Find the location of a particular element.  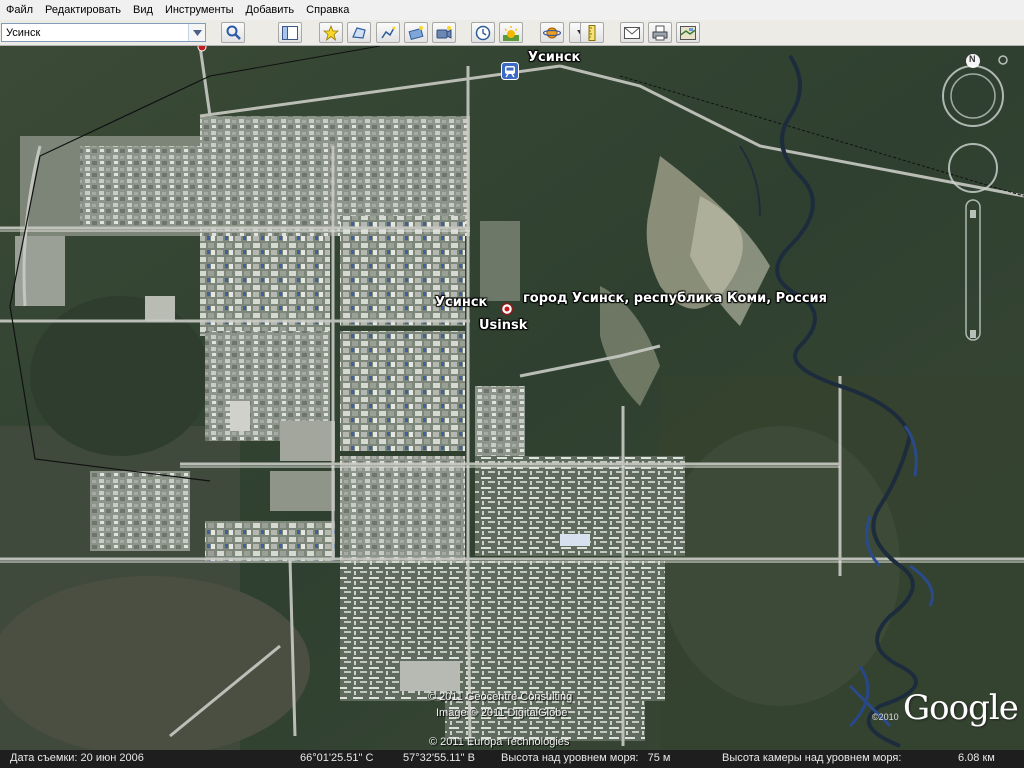

add-image-overlay-button is located at coordinates (416, 32).